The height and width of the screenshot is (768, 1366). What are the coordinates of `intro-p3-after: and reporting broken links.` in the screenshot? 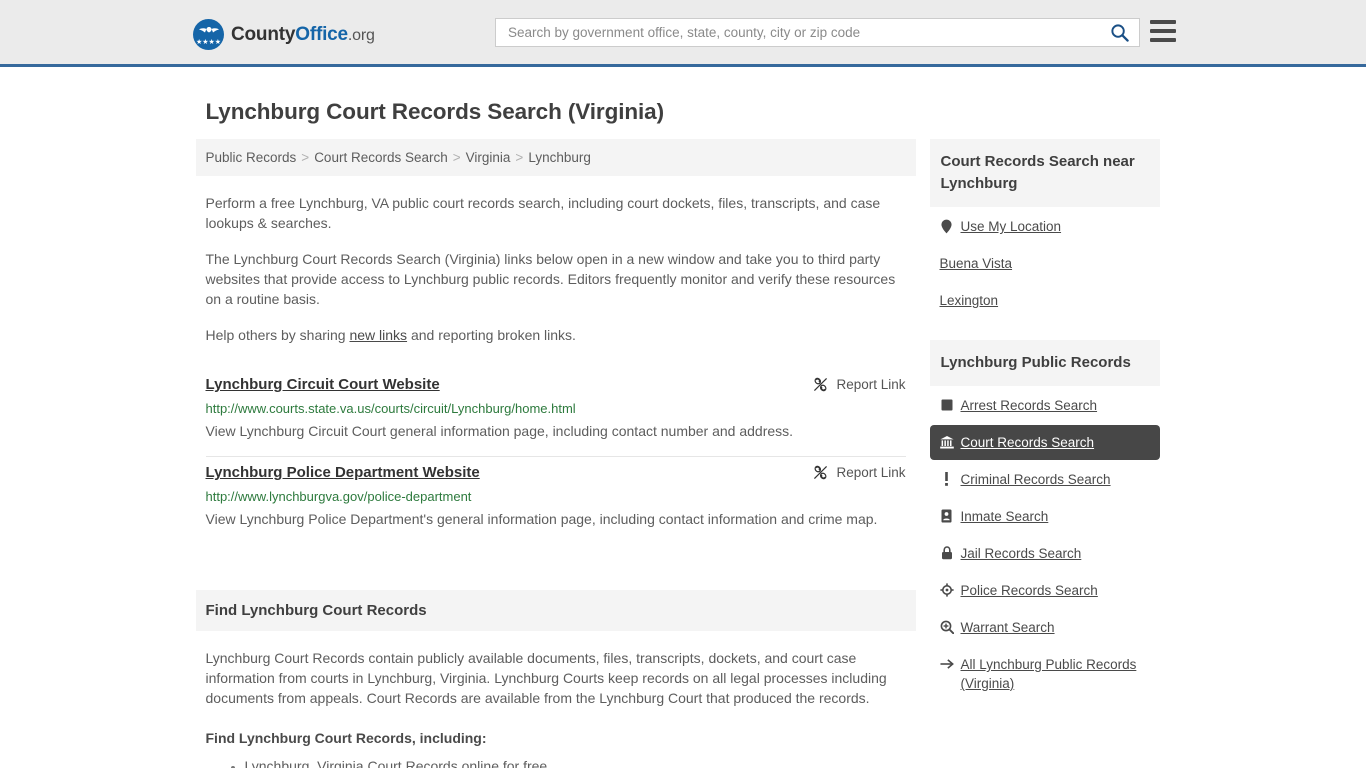 It's located at (491, 335).